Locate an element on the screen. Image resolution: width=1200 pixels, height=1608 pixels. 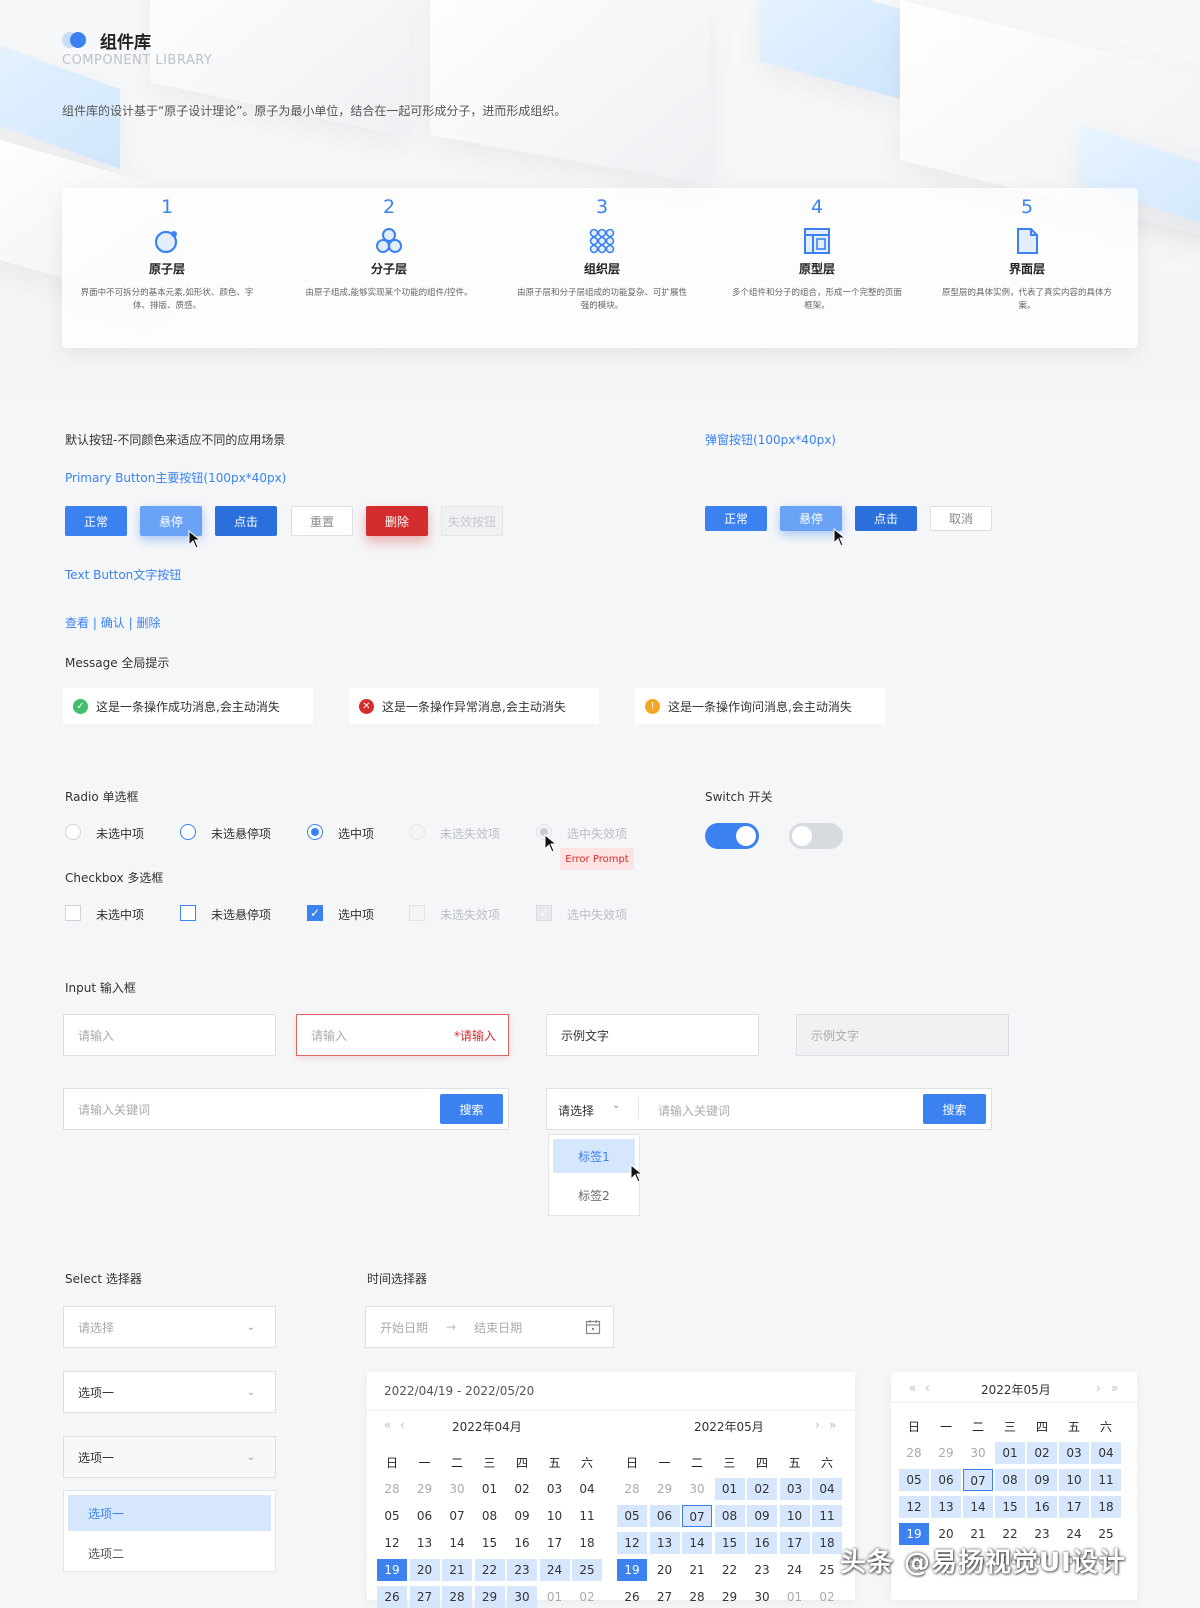
date-range-input: 开始日期 → 结束日期 is located at coordinates (489, 1327).